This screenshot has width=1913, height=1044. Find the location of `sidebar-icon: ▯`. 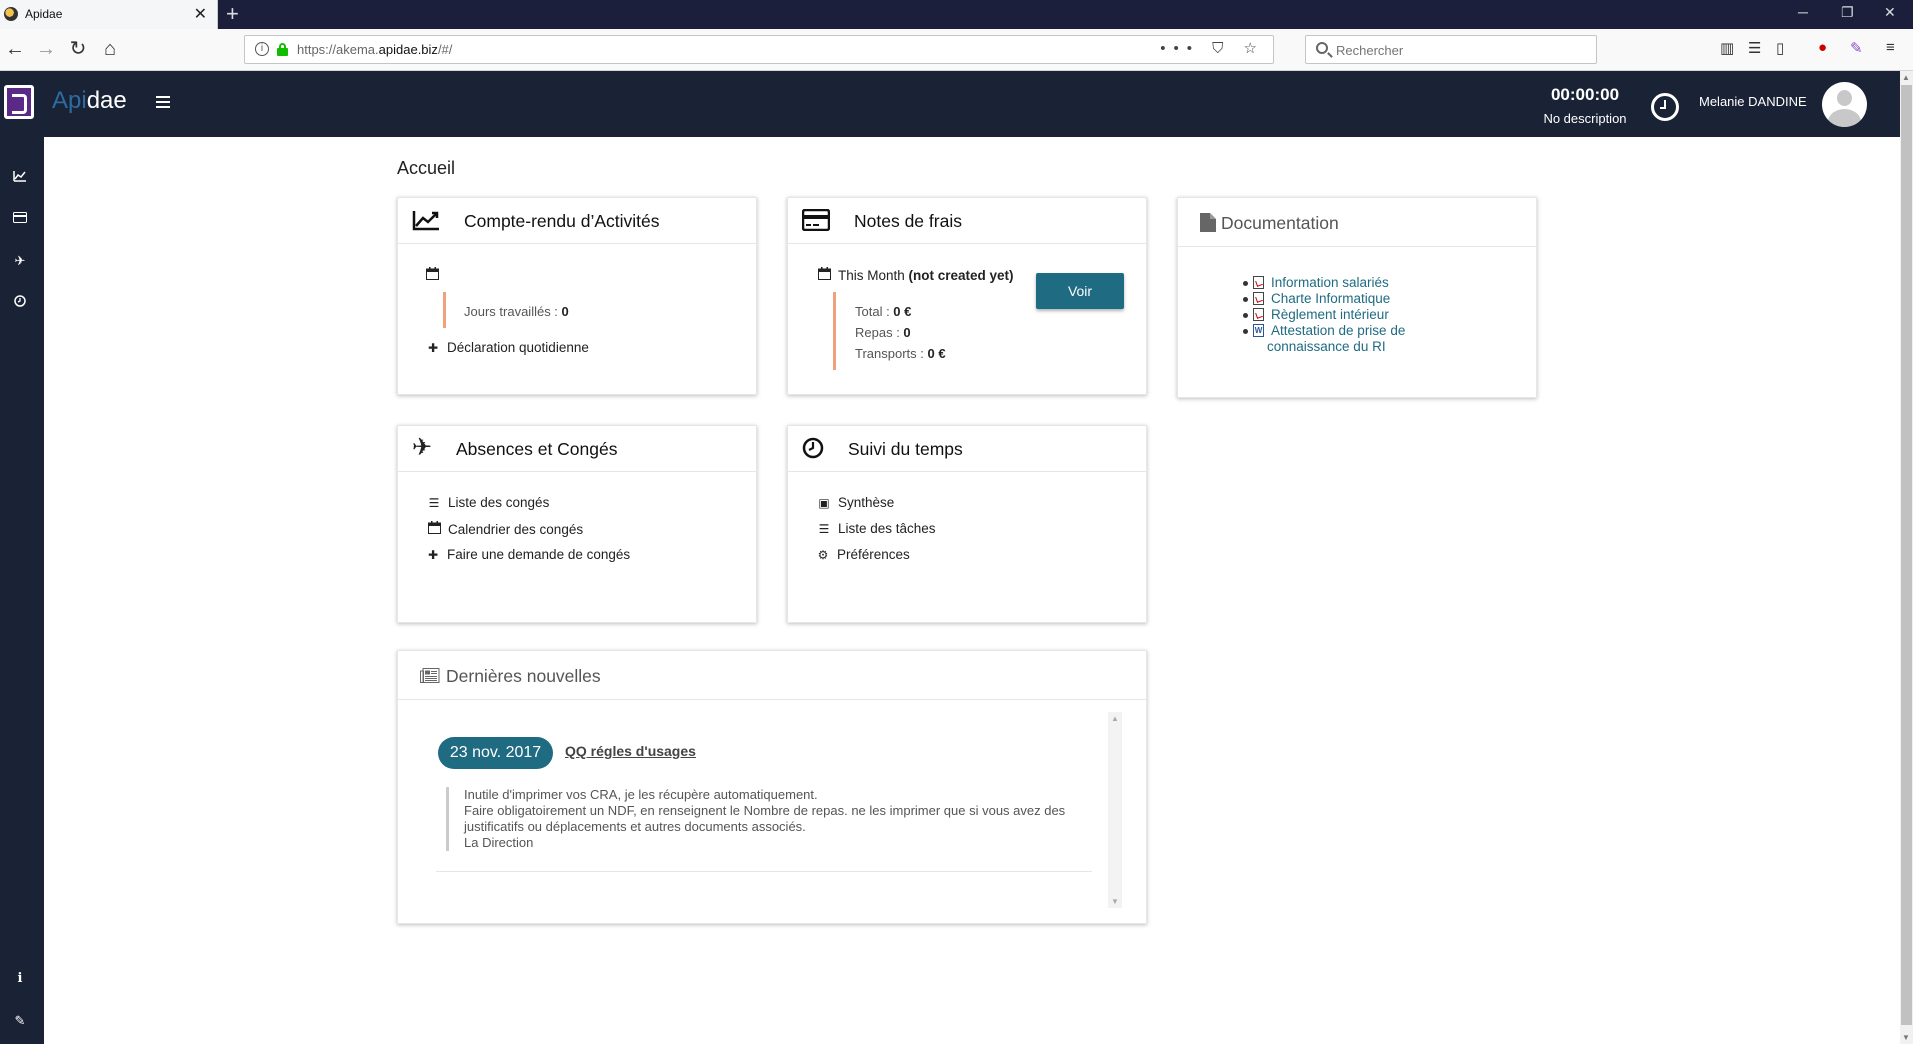

sidebar-icon: ▯ is located at coordinates (1780, 48).